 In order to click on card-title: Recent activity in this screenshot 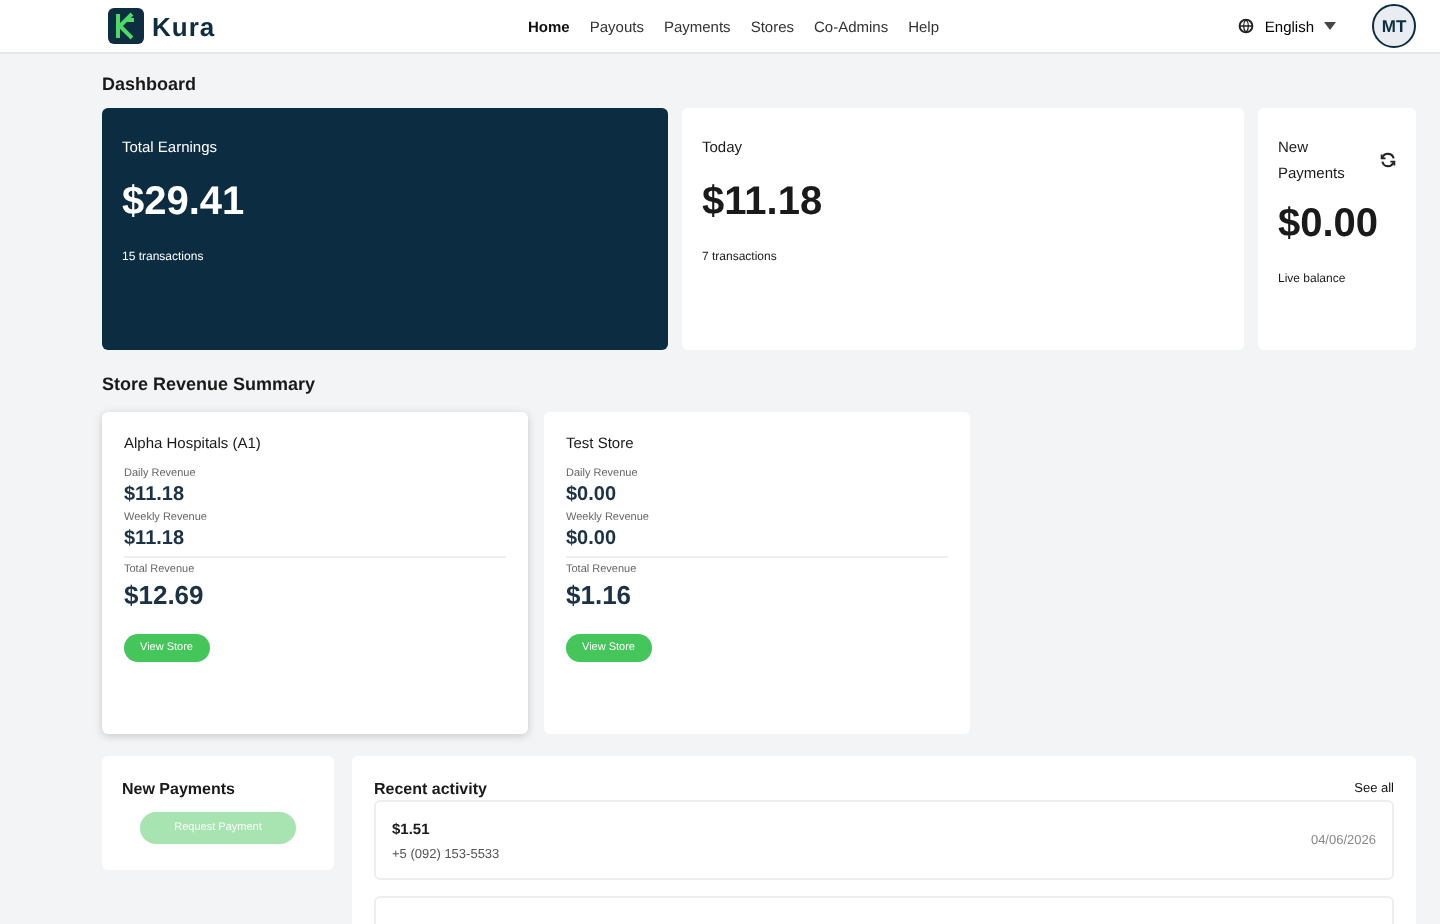, I will do `click(430, 789)`.